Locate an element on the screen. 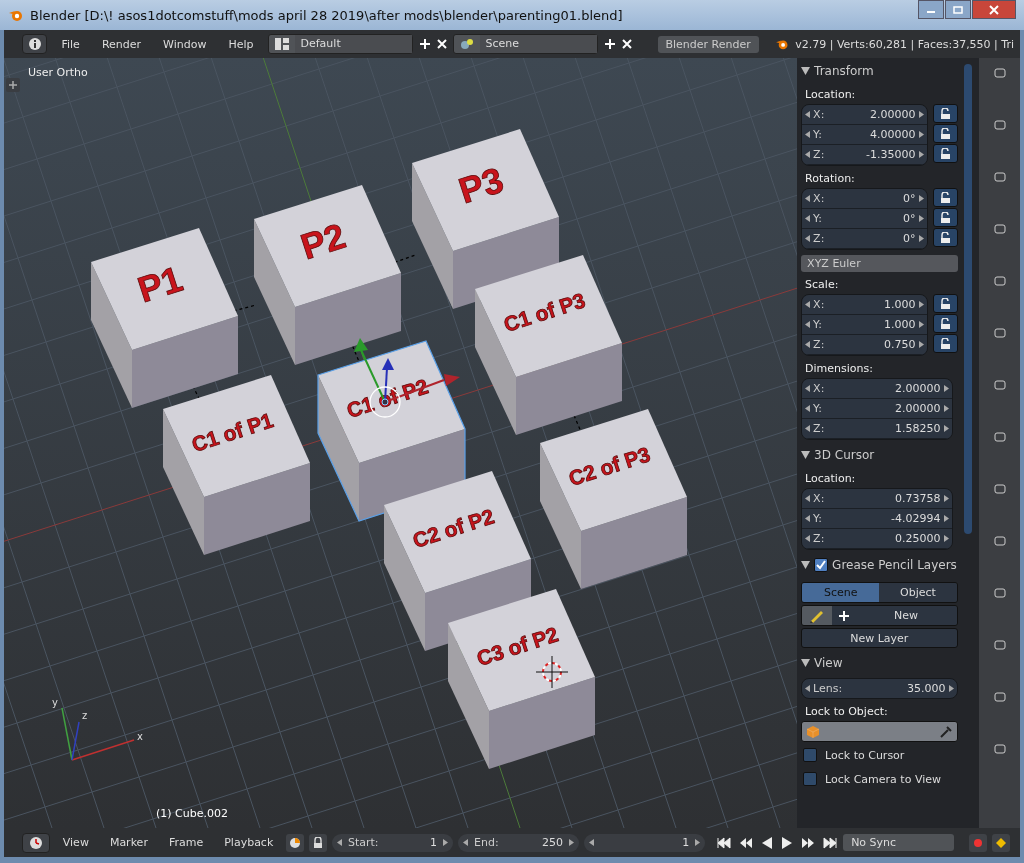  number-field: Z: 0.25000 is located at coordinates (877, 539).